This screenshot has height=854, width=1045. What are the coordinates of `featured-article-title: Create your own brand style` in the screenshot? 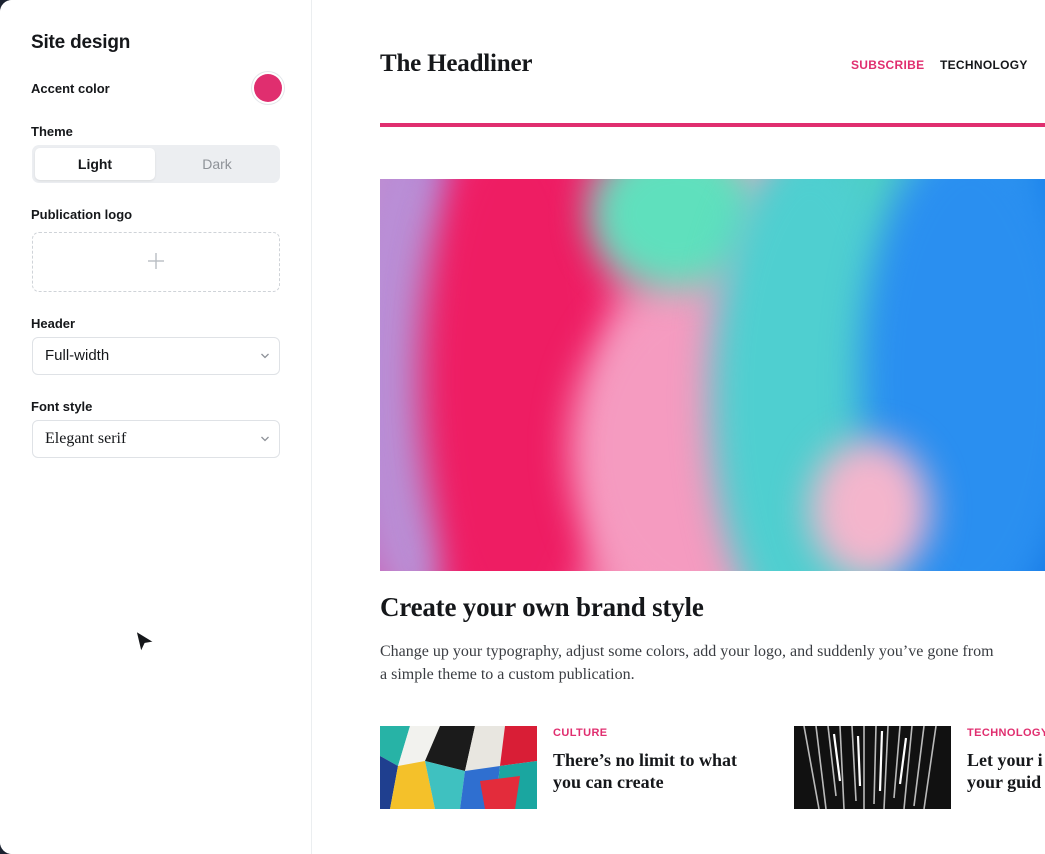 It's located at (542, 607).